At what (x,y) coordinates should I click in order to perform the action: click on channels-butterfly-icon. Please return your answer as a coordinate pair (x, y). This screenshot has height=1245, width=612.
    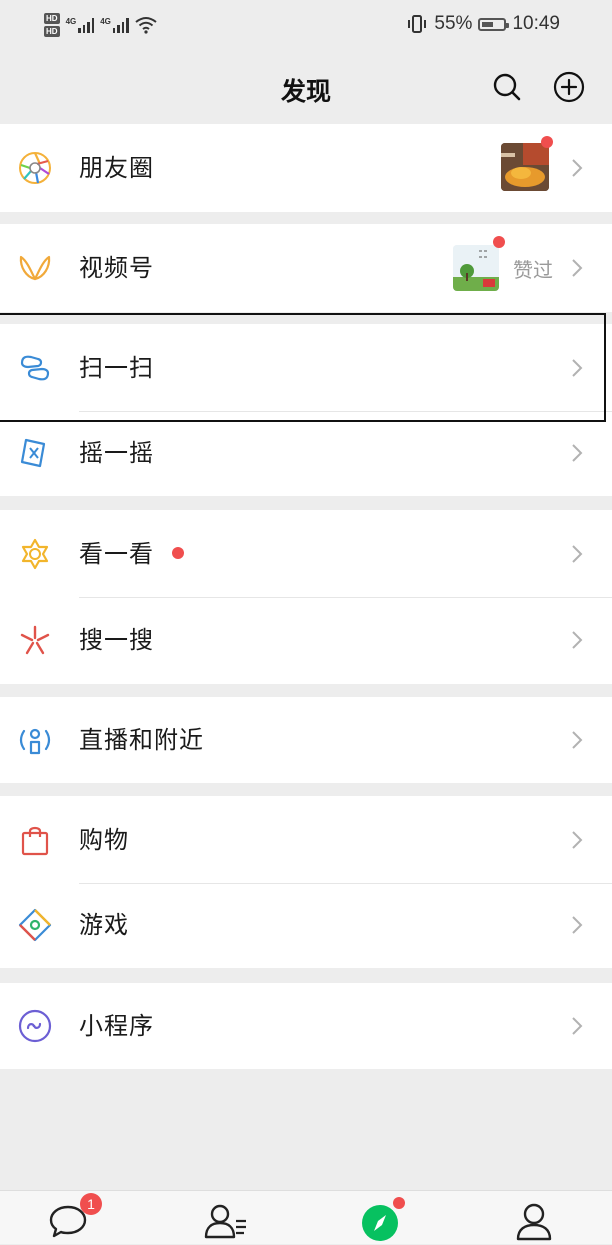
    Looking at the image, I should click on (35, 268).